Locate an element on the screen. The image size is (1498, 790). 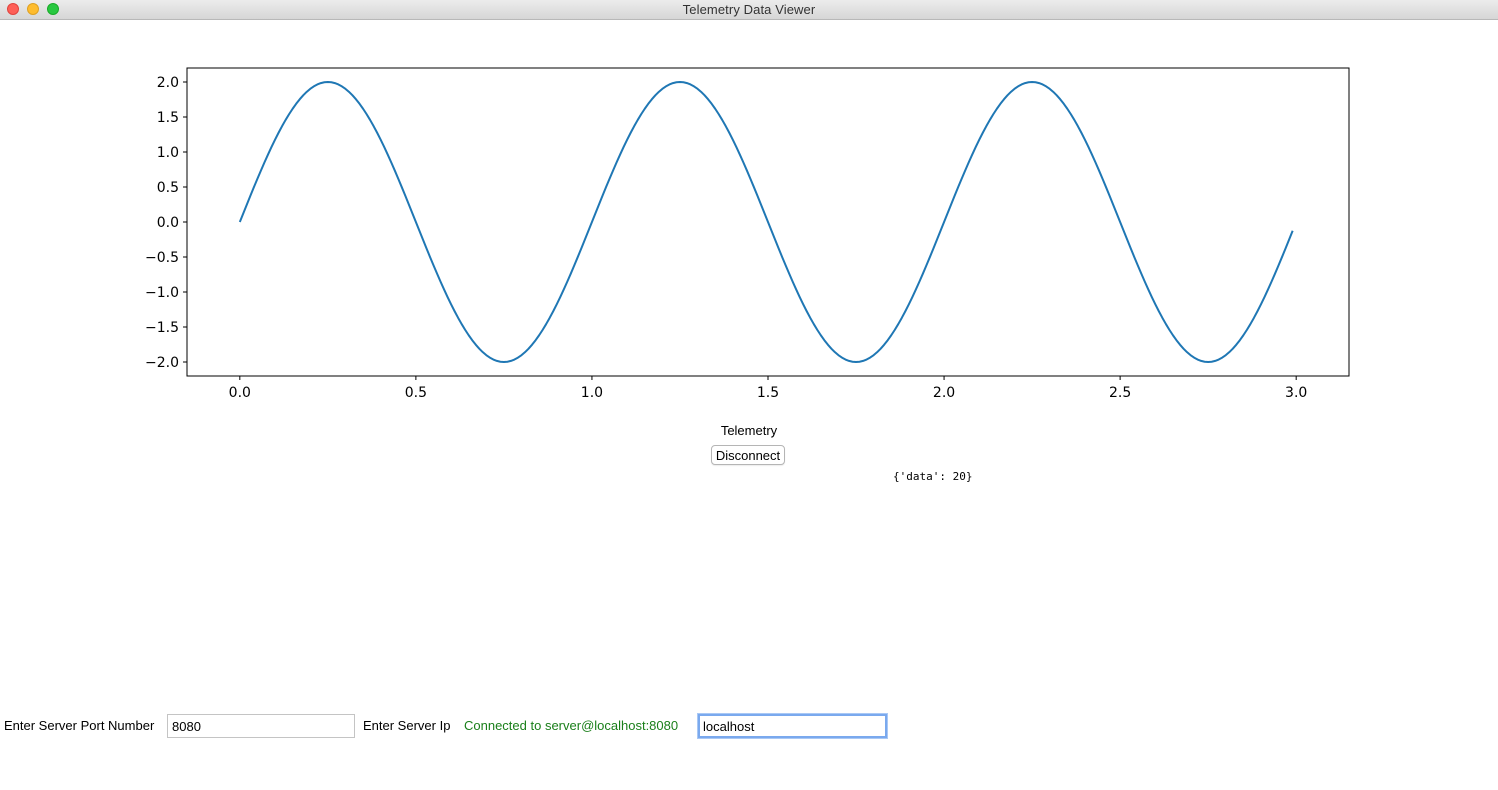
y-tick-label: 1.5 is located at coordinates (168, 118).